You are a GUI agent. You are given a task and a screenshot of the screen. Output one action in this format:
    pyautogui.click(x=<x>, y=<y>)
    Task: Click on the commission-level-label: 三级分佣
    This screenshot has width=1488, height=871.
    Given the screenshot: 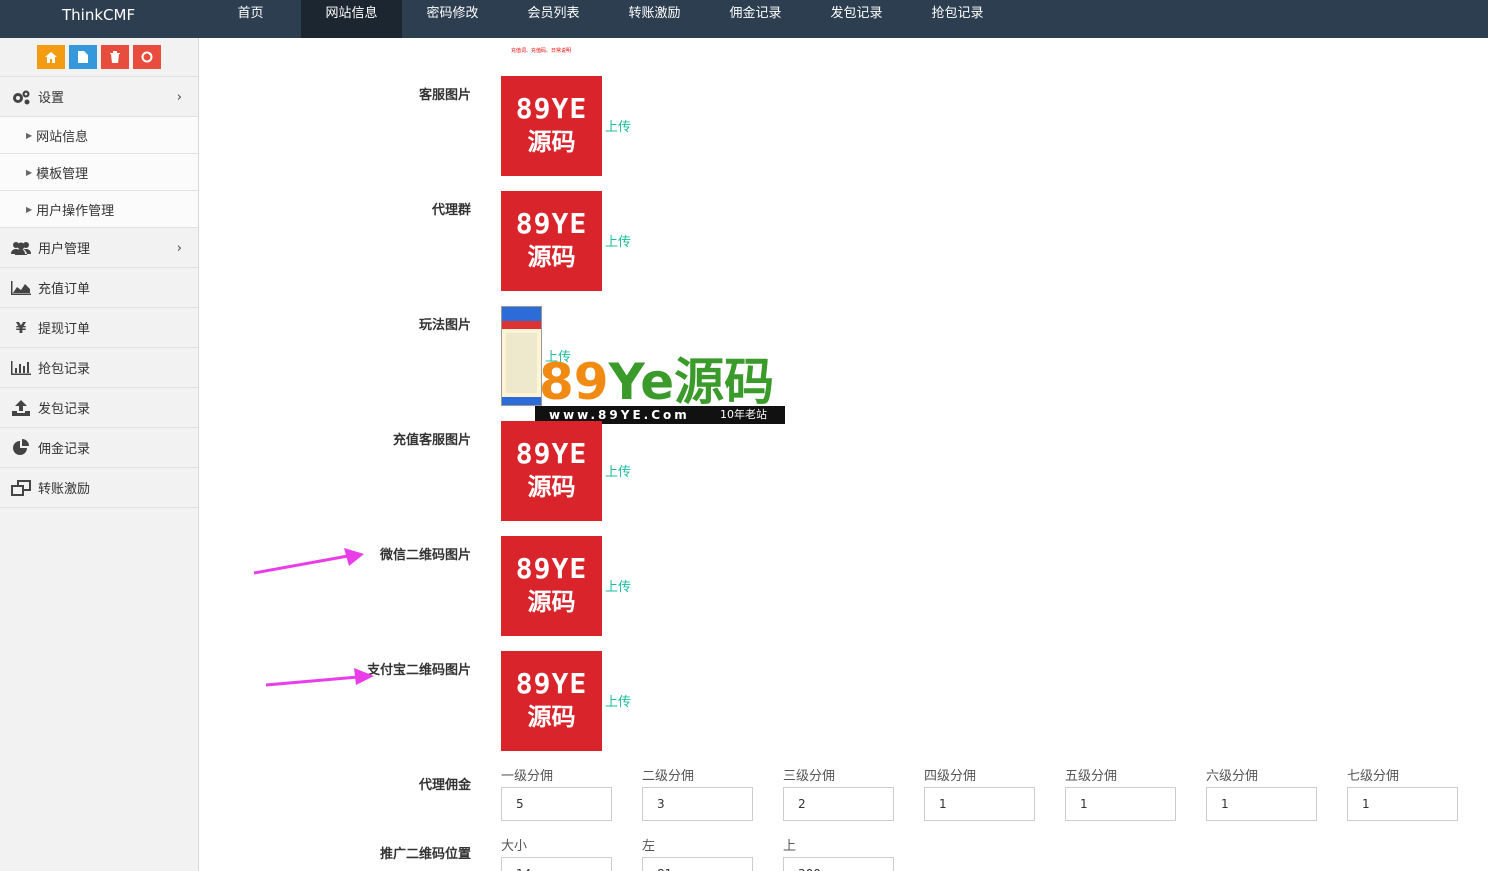 What is the action you would take?
    pyautogui.click(x=809, y=776)
    